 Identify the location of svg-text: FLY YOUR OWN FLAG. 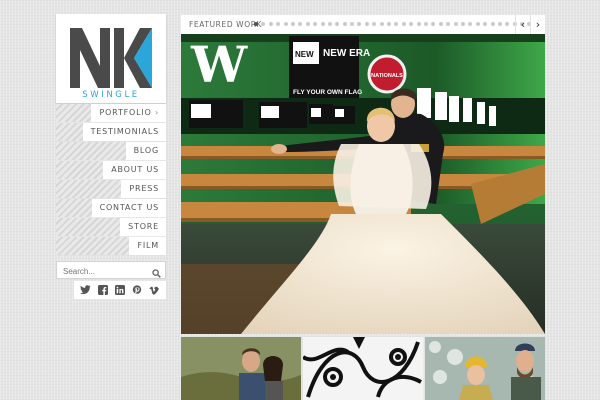
(327, 92).